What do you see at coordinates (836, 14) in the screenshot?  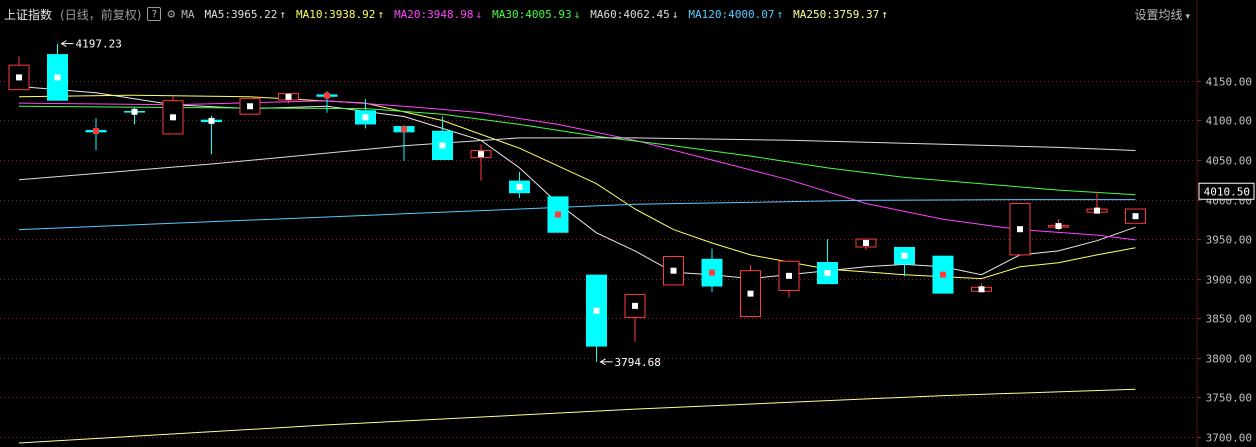 I see `ma-legend-text: MA250:3759.37` at bounding box center [836, 14].